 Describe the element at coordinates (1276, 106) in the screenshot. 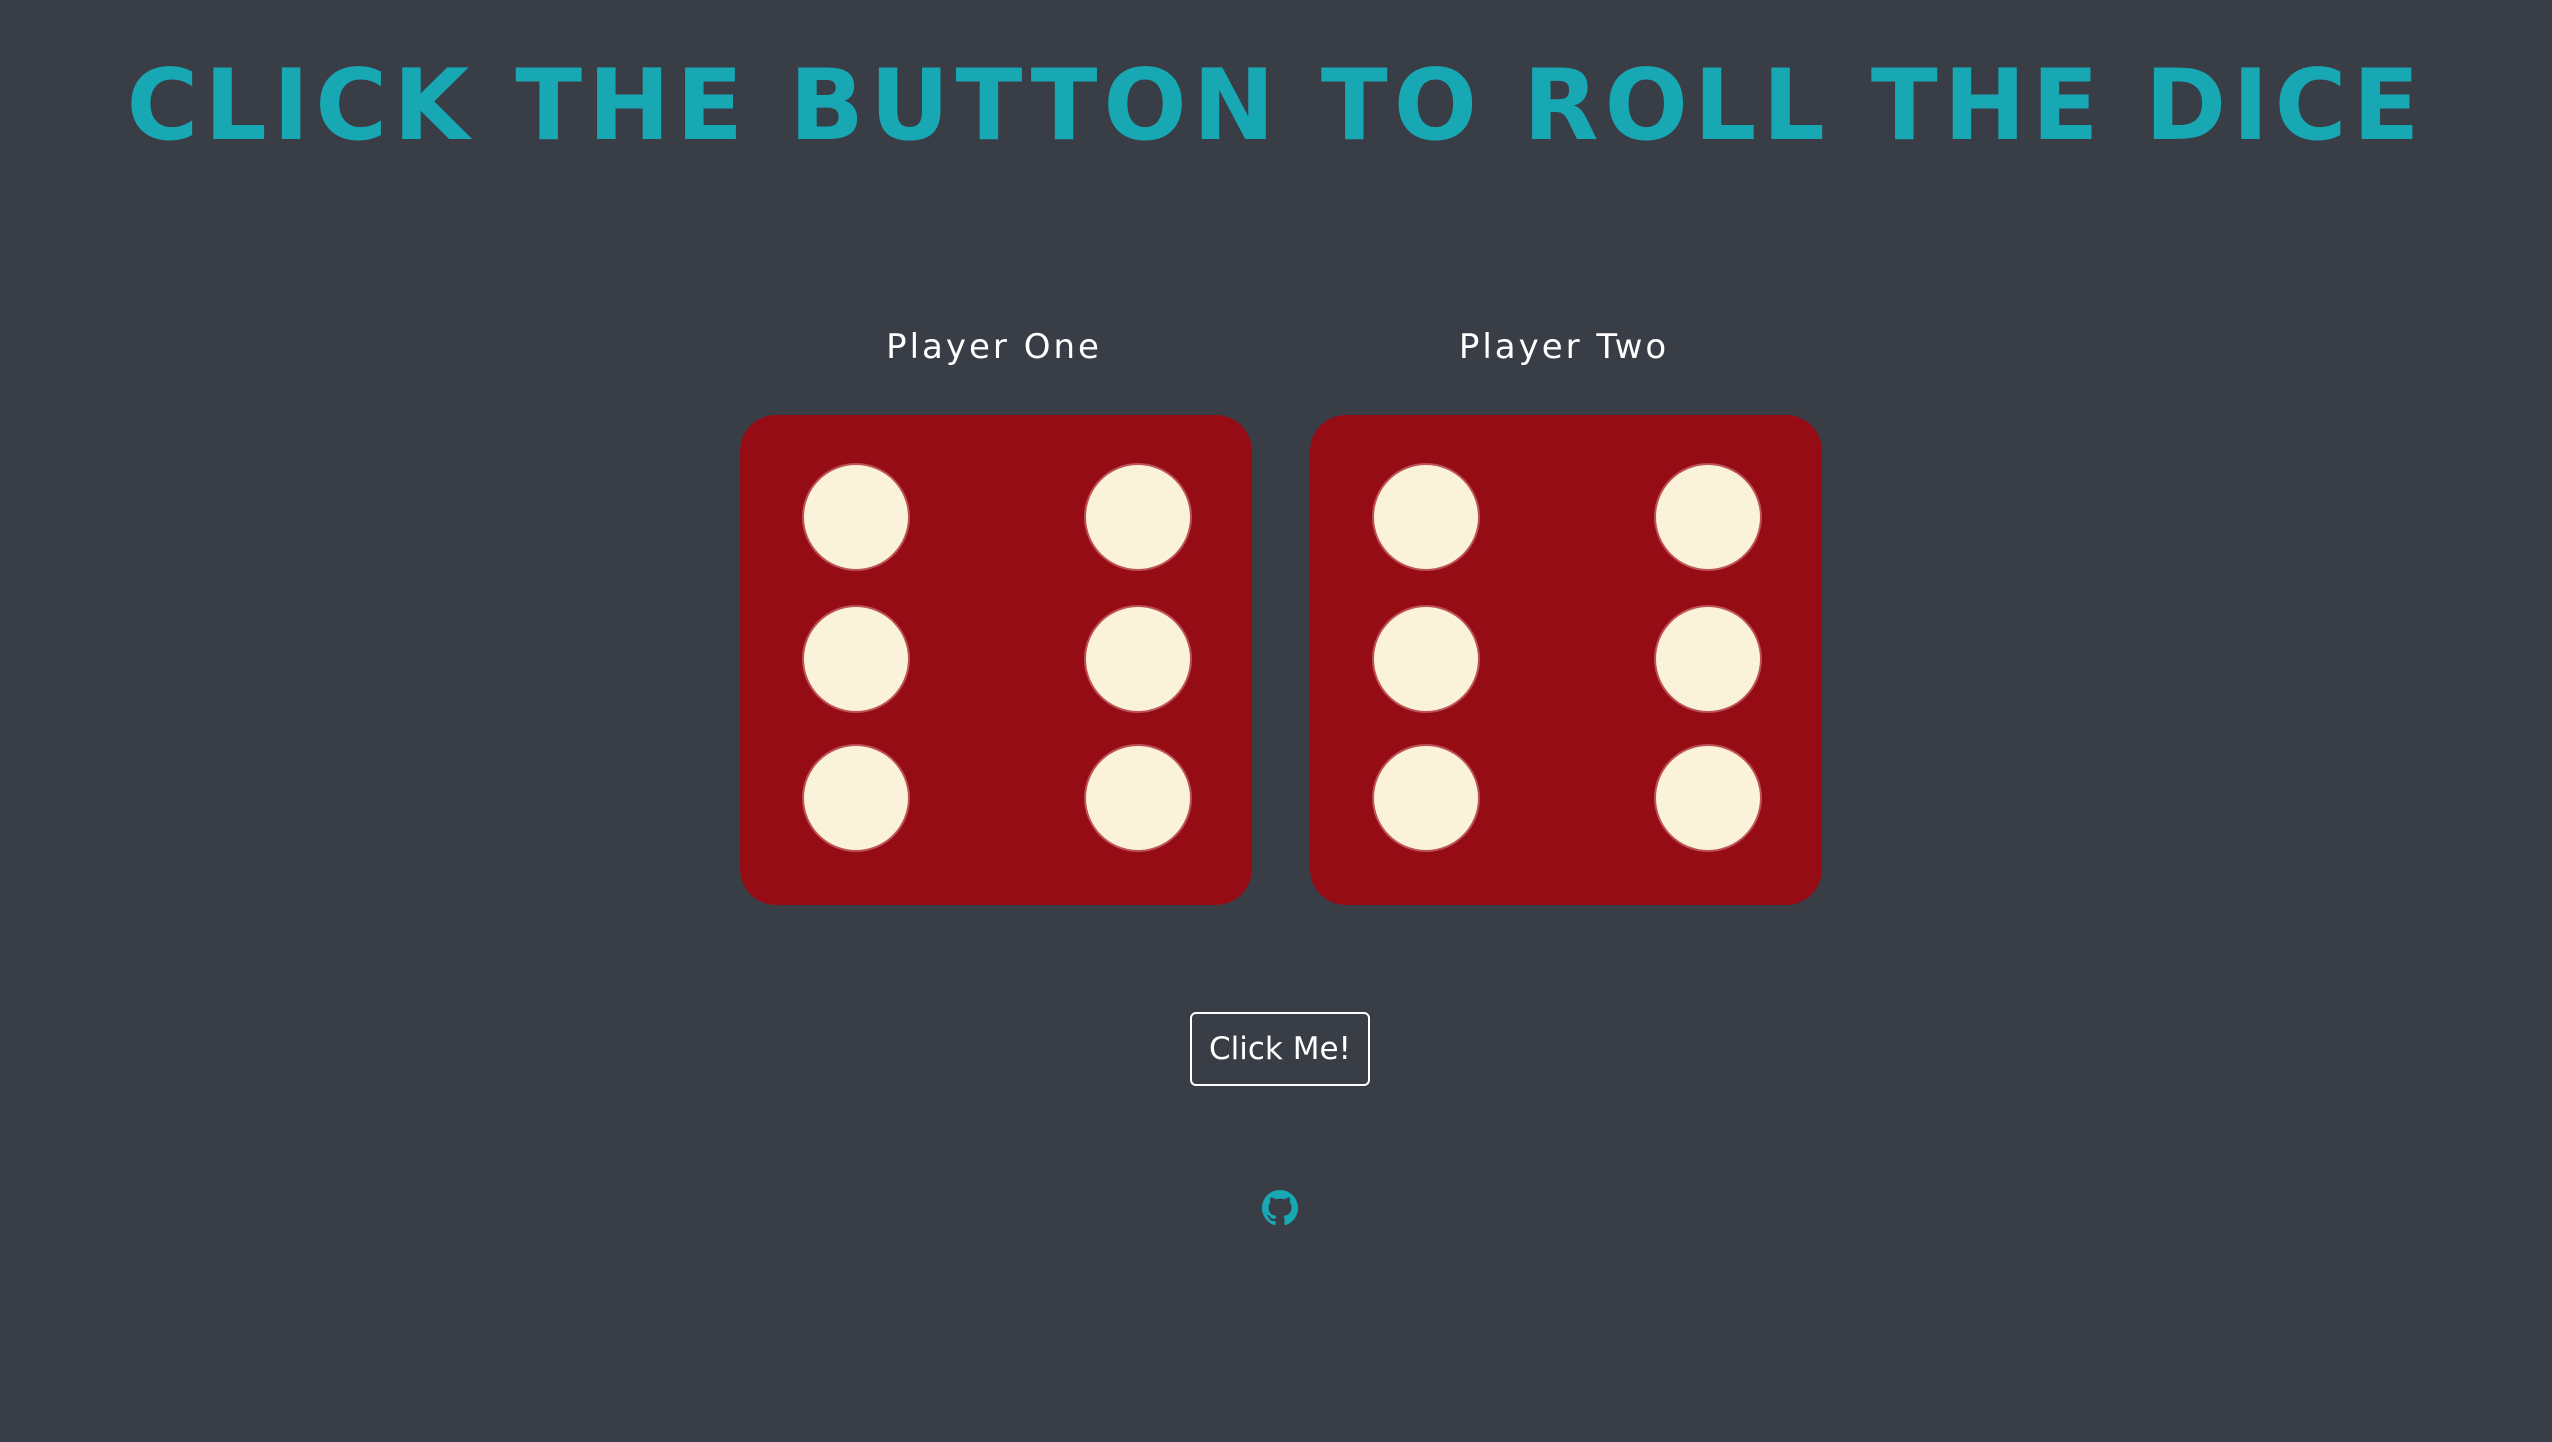

I see `page-title: CLICK THE BUTTON TO ROLL THE DICE` at that location.